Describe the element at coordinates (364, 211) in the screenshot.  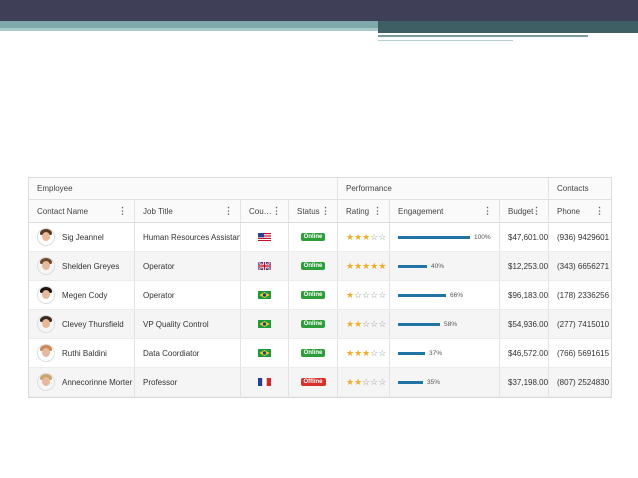
I see `column-header-rating: Rating ⋮` at that location.